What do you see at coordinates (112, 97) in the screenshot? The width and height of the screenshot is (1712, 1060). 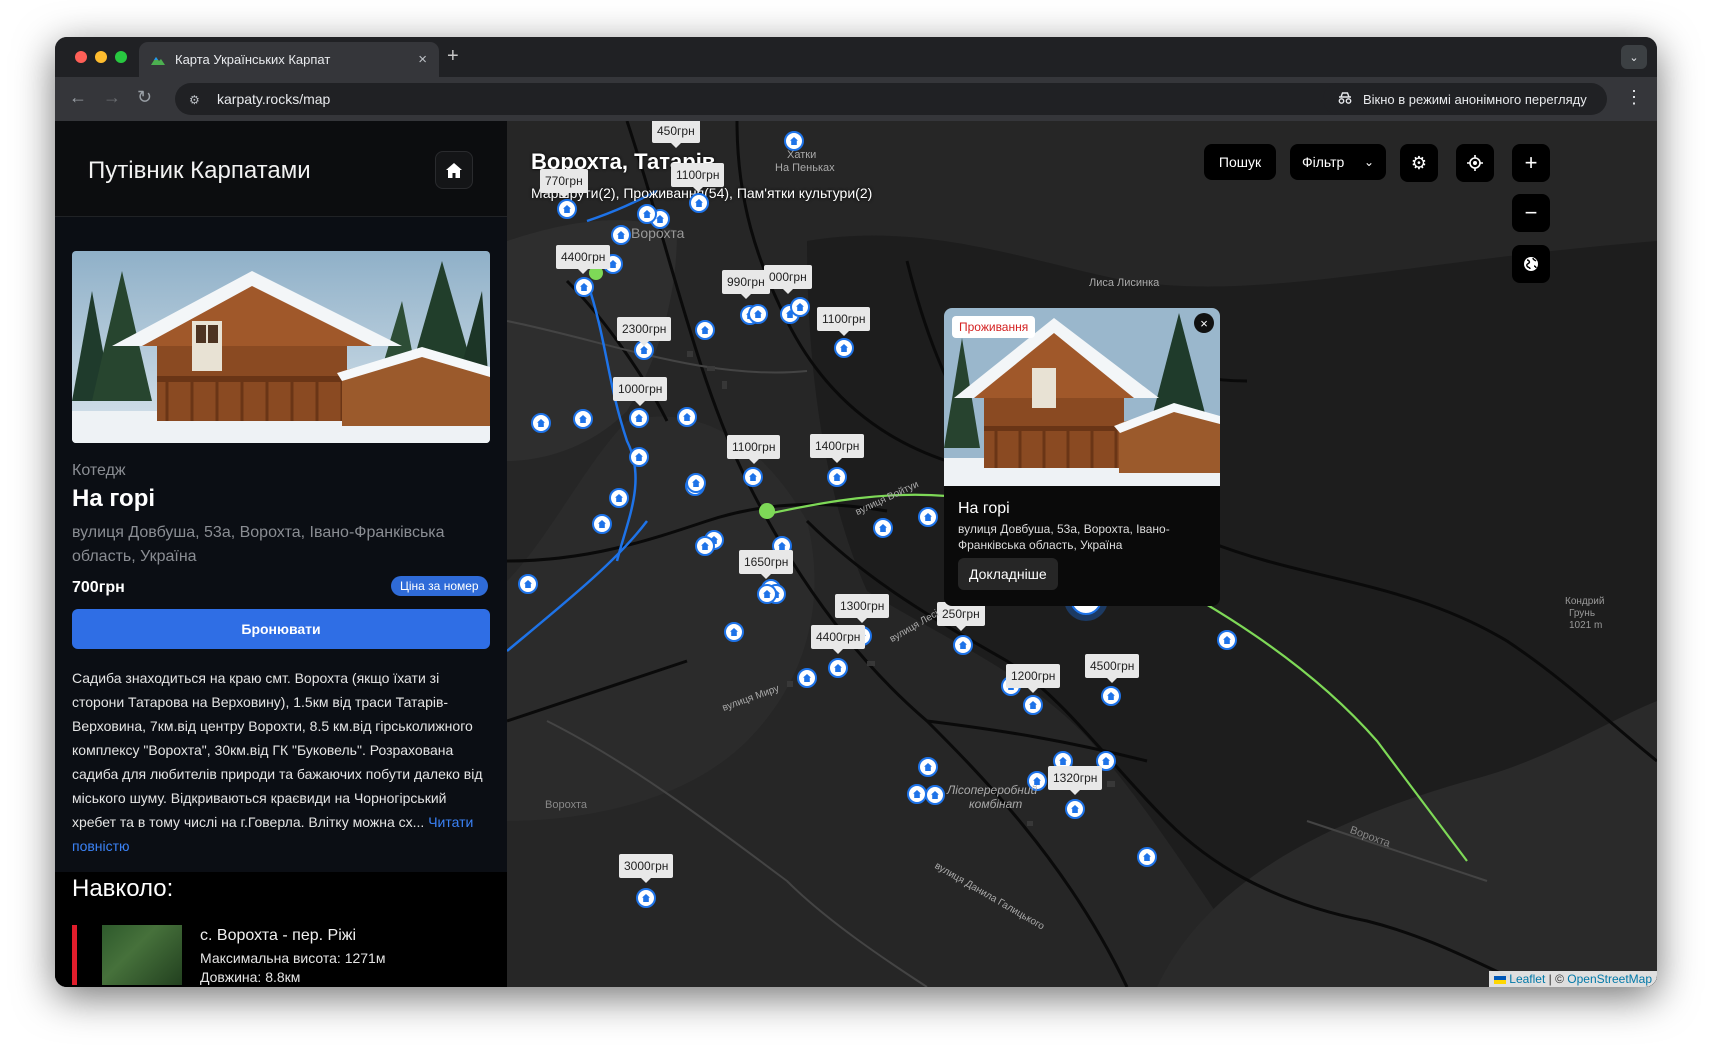 I see `forward-arrow-icon: →` at bounding box center [112, 97].